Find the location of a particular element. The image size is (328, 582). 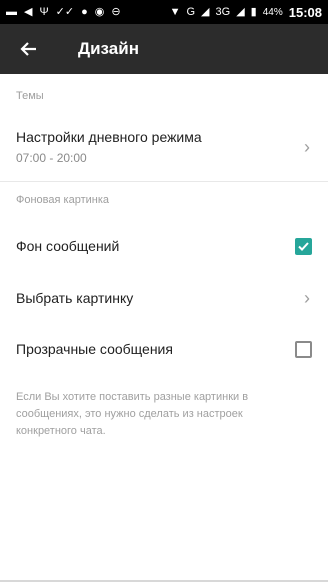

status-bar: ▬ ◀ Ψ ✓✓ ● ◉ ⊖ ▼ G ◢ 3G ◢ ▮ 44% 15:08 is located at coordinates (164, 12).